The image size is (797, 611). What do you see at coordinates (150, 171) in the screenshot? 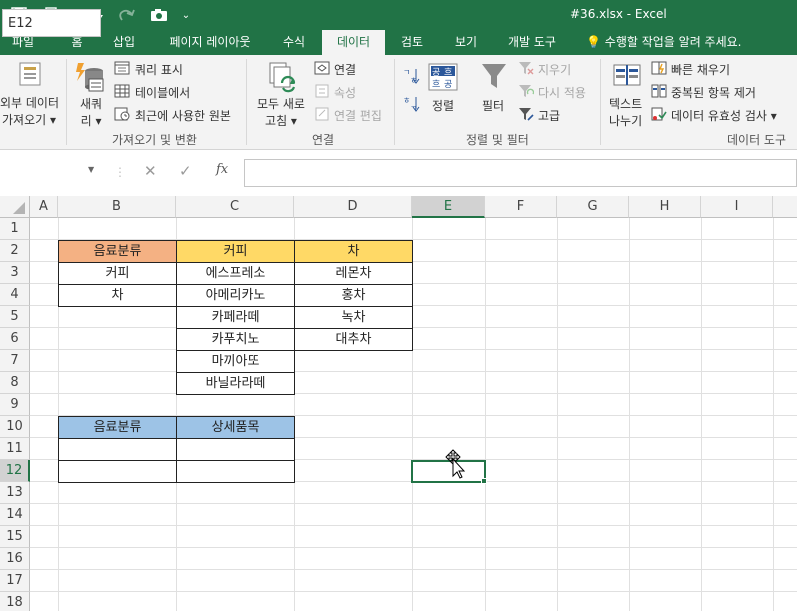
I see `cancel-icon: ✕` at bounding box center [150, 171].